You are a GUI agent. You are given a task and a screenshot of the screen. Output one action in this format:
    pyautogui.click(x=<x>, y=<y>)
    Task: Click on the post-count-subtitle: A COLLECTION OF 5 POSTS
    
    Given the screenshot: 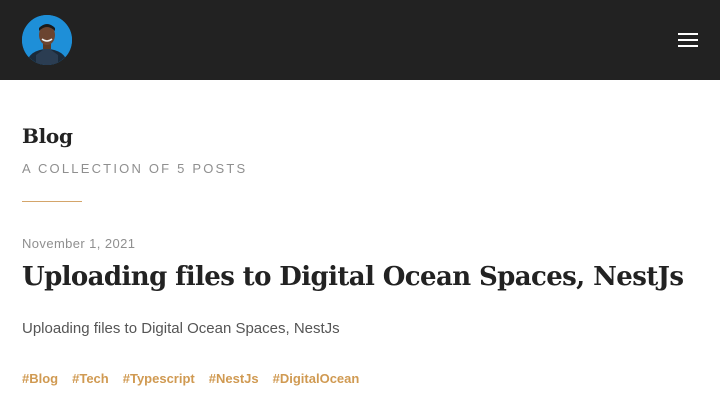 What is the action you would take?
    pyautogui.click(x=135, y=168)
    